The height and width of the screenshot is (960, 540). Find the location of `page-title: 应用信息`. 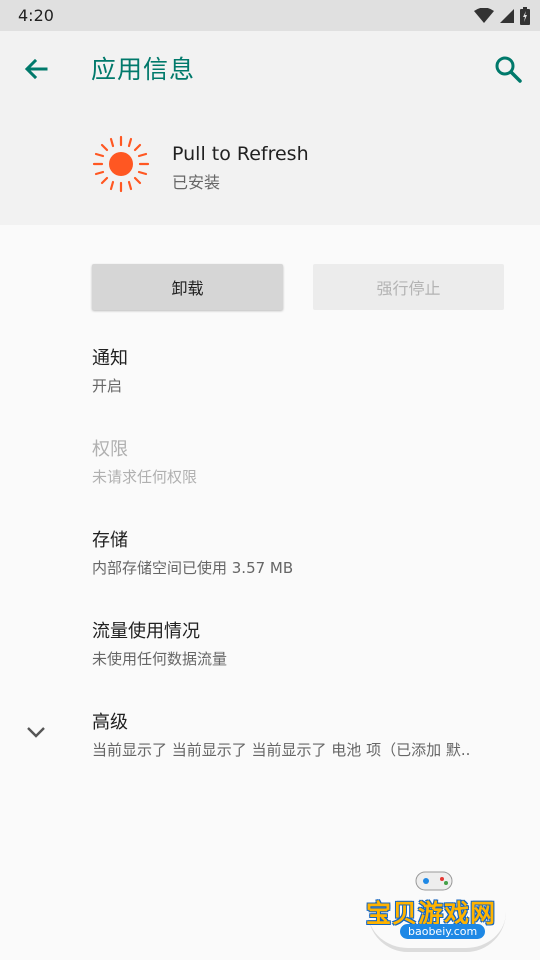

page-title: 应用信息 is located at coordinates (143, 69).